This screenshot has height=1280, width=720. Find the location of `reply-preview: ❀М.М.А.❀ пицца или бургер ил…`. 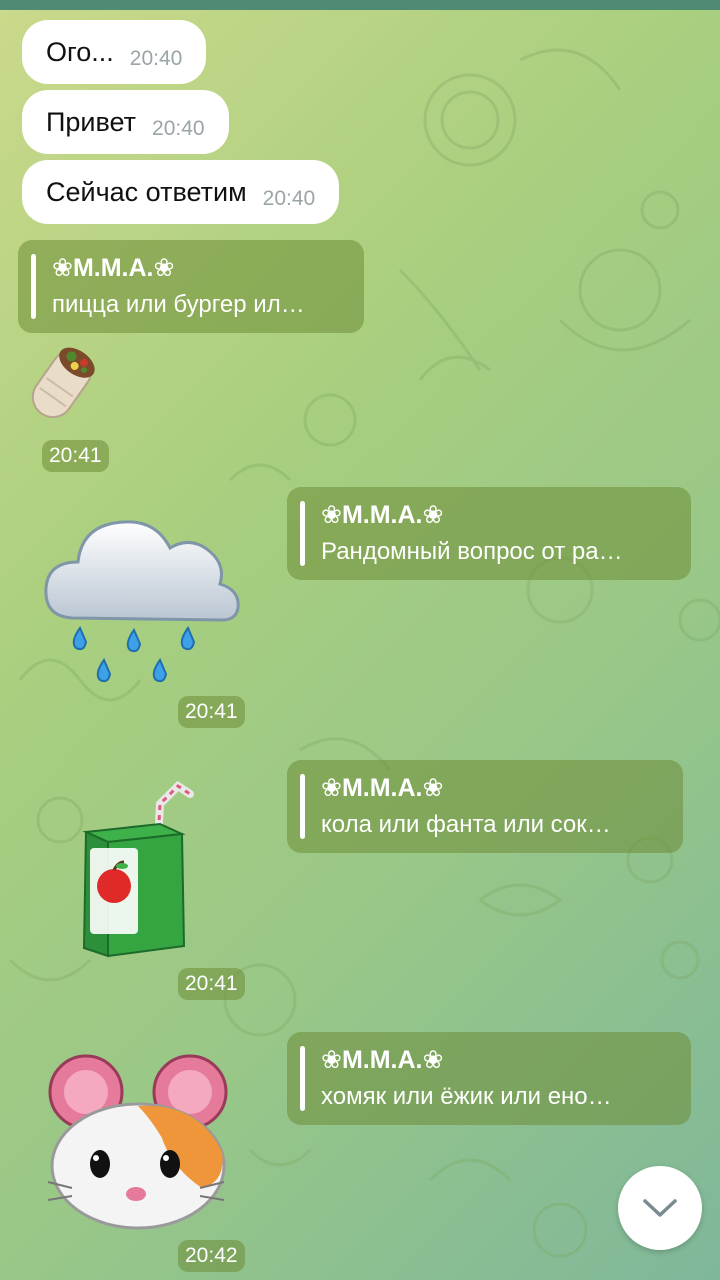

reply-preview: ❀М.М.А.❀ пицца или бургер ил… is located at coordinates (191, 286).